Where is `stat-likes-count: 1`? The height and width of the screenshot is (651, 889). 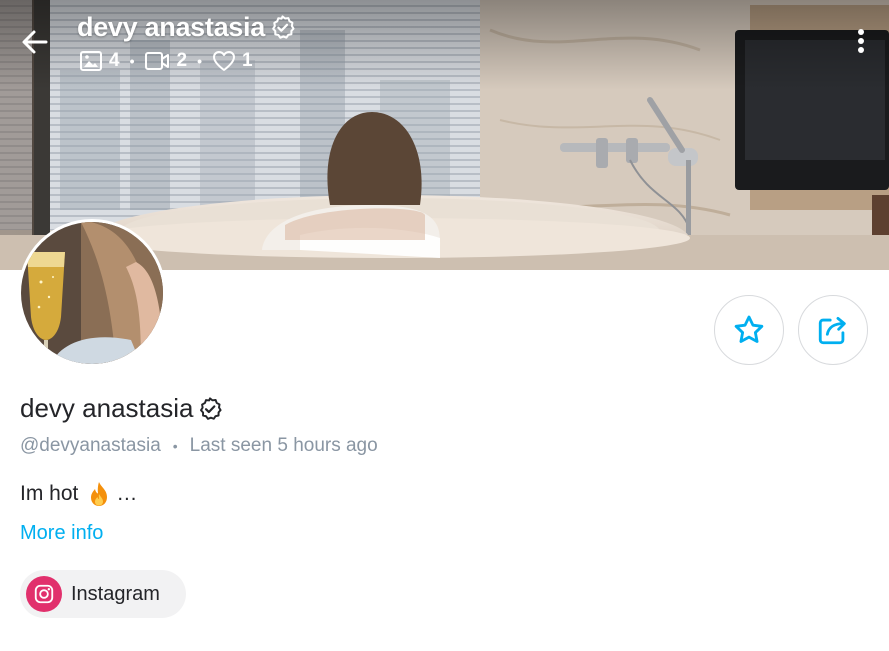 stat-likes-count: 1 is located at coordinates (247, 60).